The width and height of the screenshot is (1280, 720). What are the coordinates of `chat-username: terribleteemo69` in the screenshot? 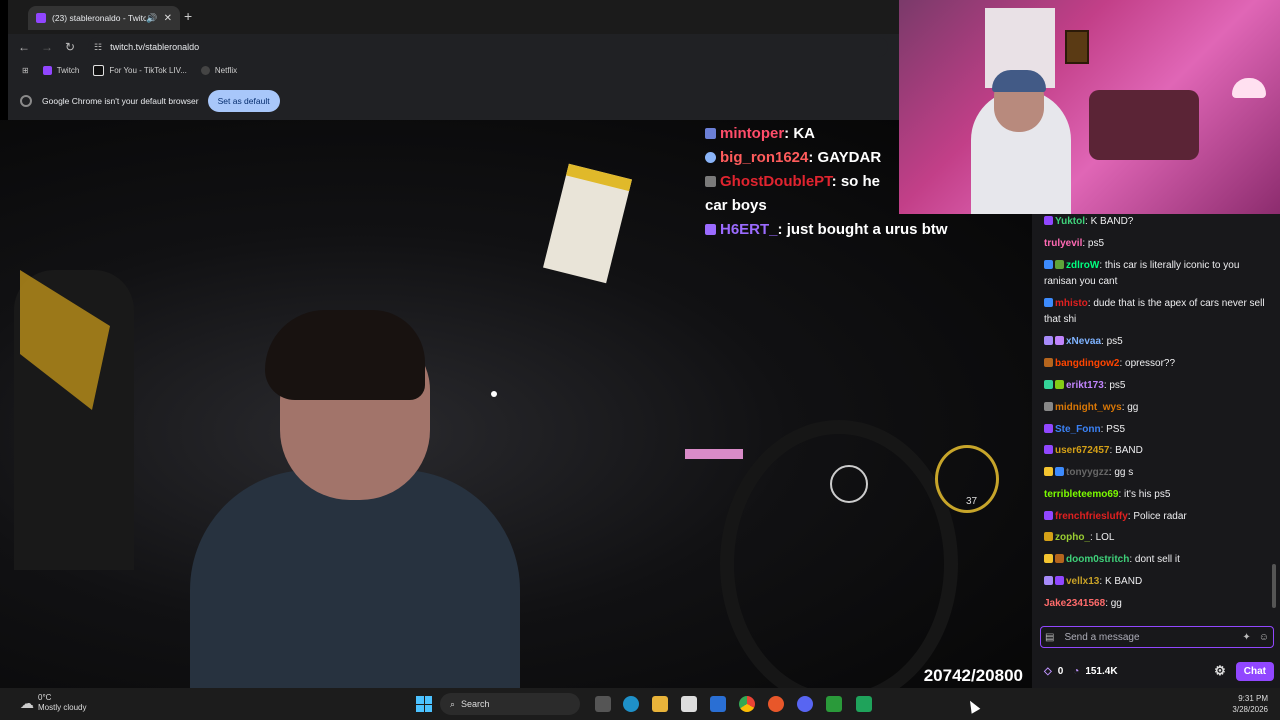 It's located at (1081, 494).